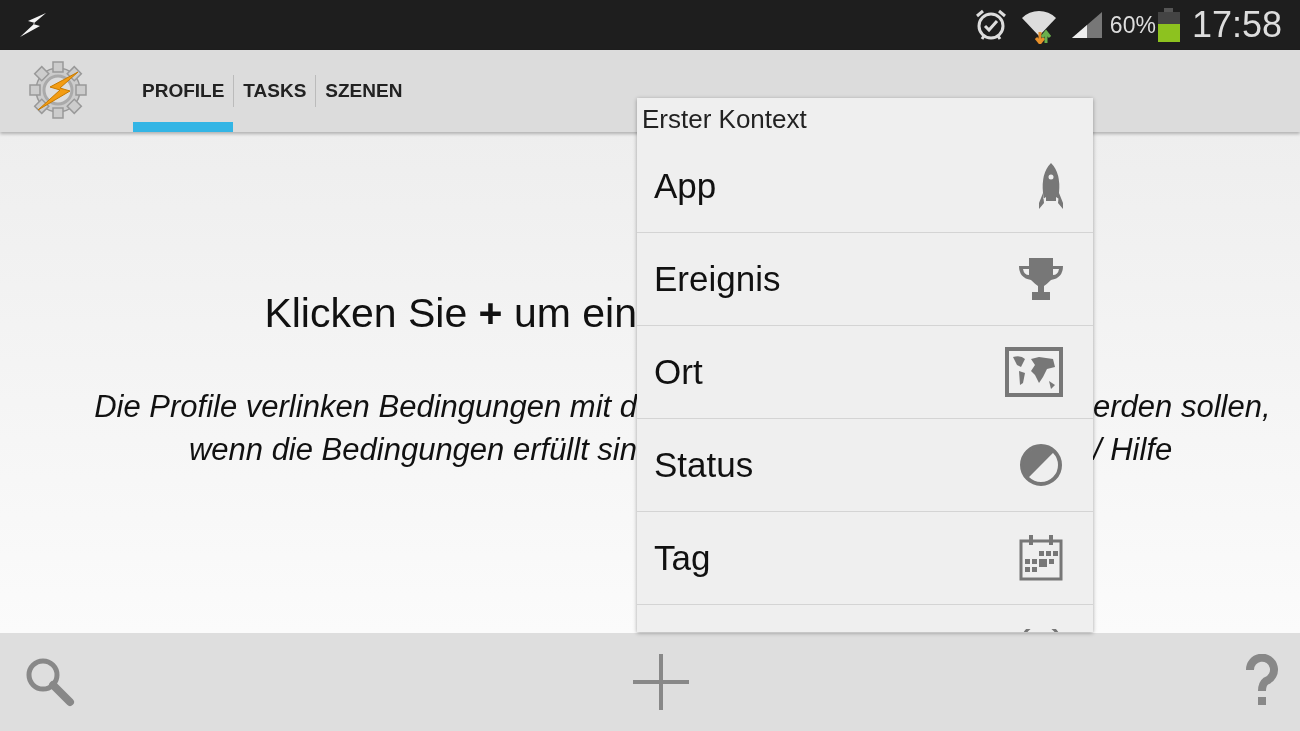 This screenshot has height=731, width=1300. I want to click on heading-text: Klicken Sie + um ein, so click(450, 314).